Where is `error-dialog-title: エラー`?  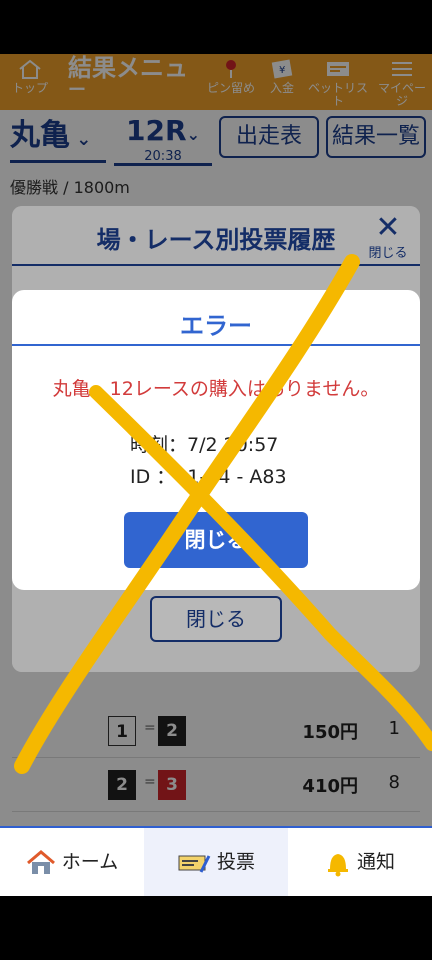 error-dialog-title: エラー is located at coordinates (216, 326).